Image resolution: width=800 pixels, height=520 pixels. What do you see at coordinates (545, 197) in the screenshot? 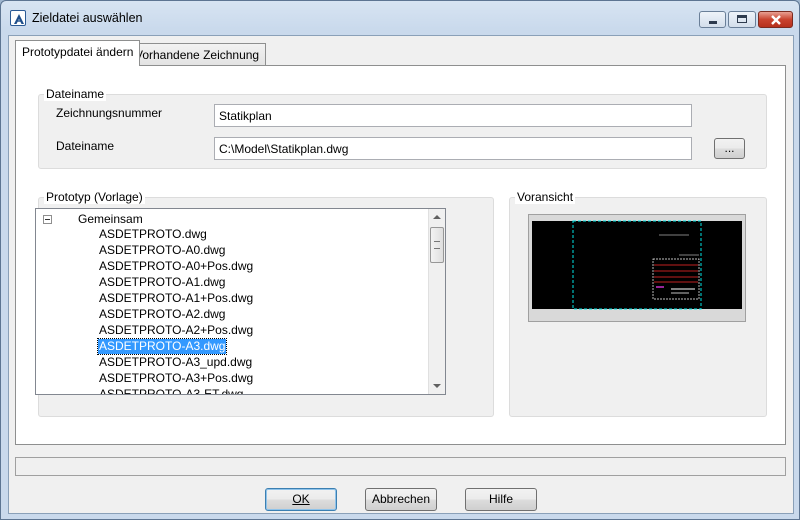
I see `preview-group-label: Voransicht` at bounding box center [545, 197].